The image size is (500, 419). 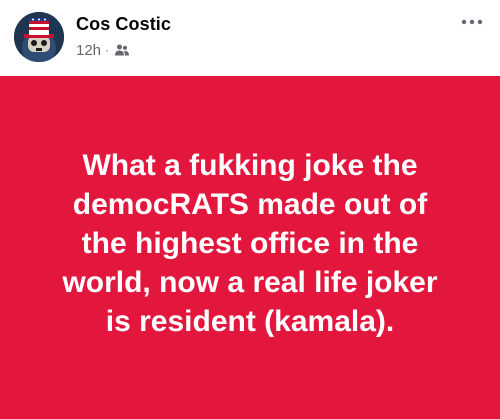 I want to click on more-options-button, so click(x=473, y=22).